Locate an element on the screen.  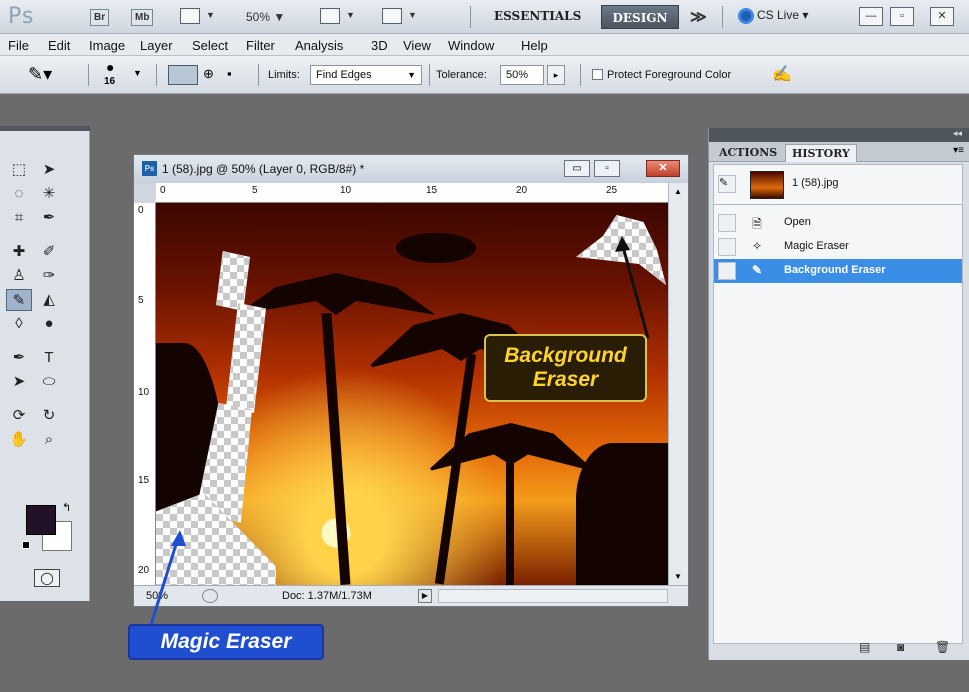
arrow-magic-eraser is located at coordinates (164, 583).